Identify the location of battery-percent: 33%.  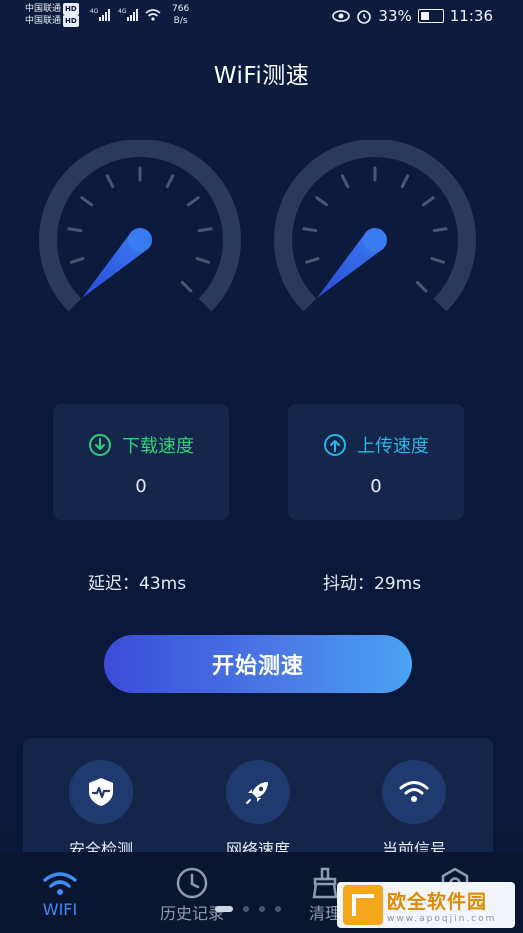
(395, 16).